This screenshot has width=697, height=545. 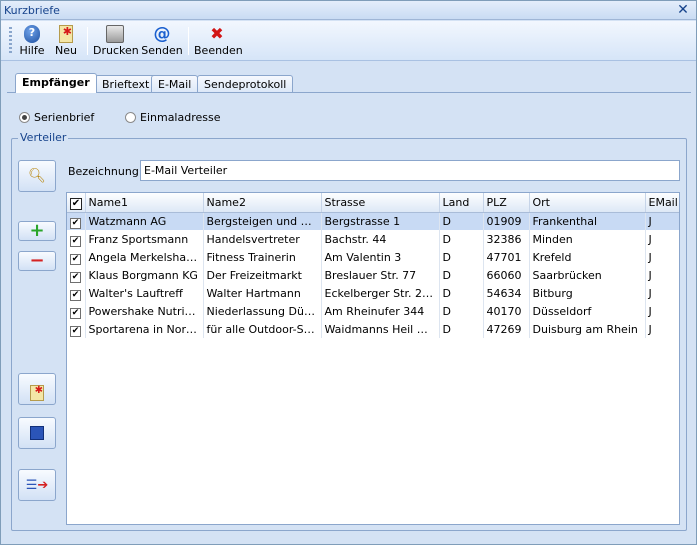 What do you see at coordinates (380, 275) in the screenshot?
I see `cell-strasse: Breslauer Str. 77` at bounding box center [380, 275].